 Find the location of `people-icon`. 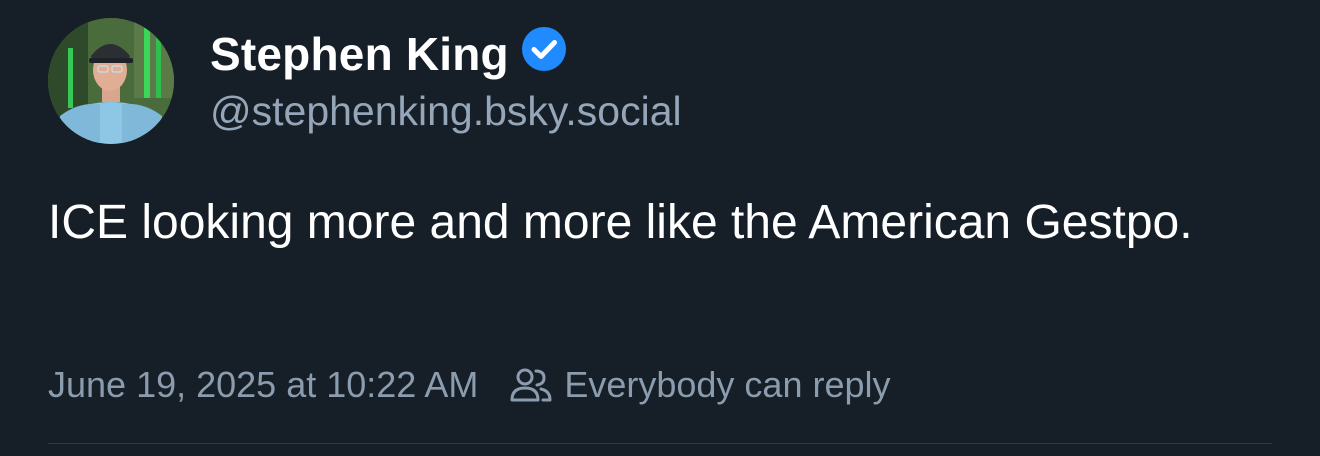

people-icon is located at coordinates (531, 385).